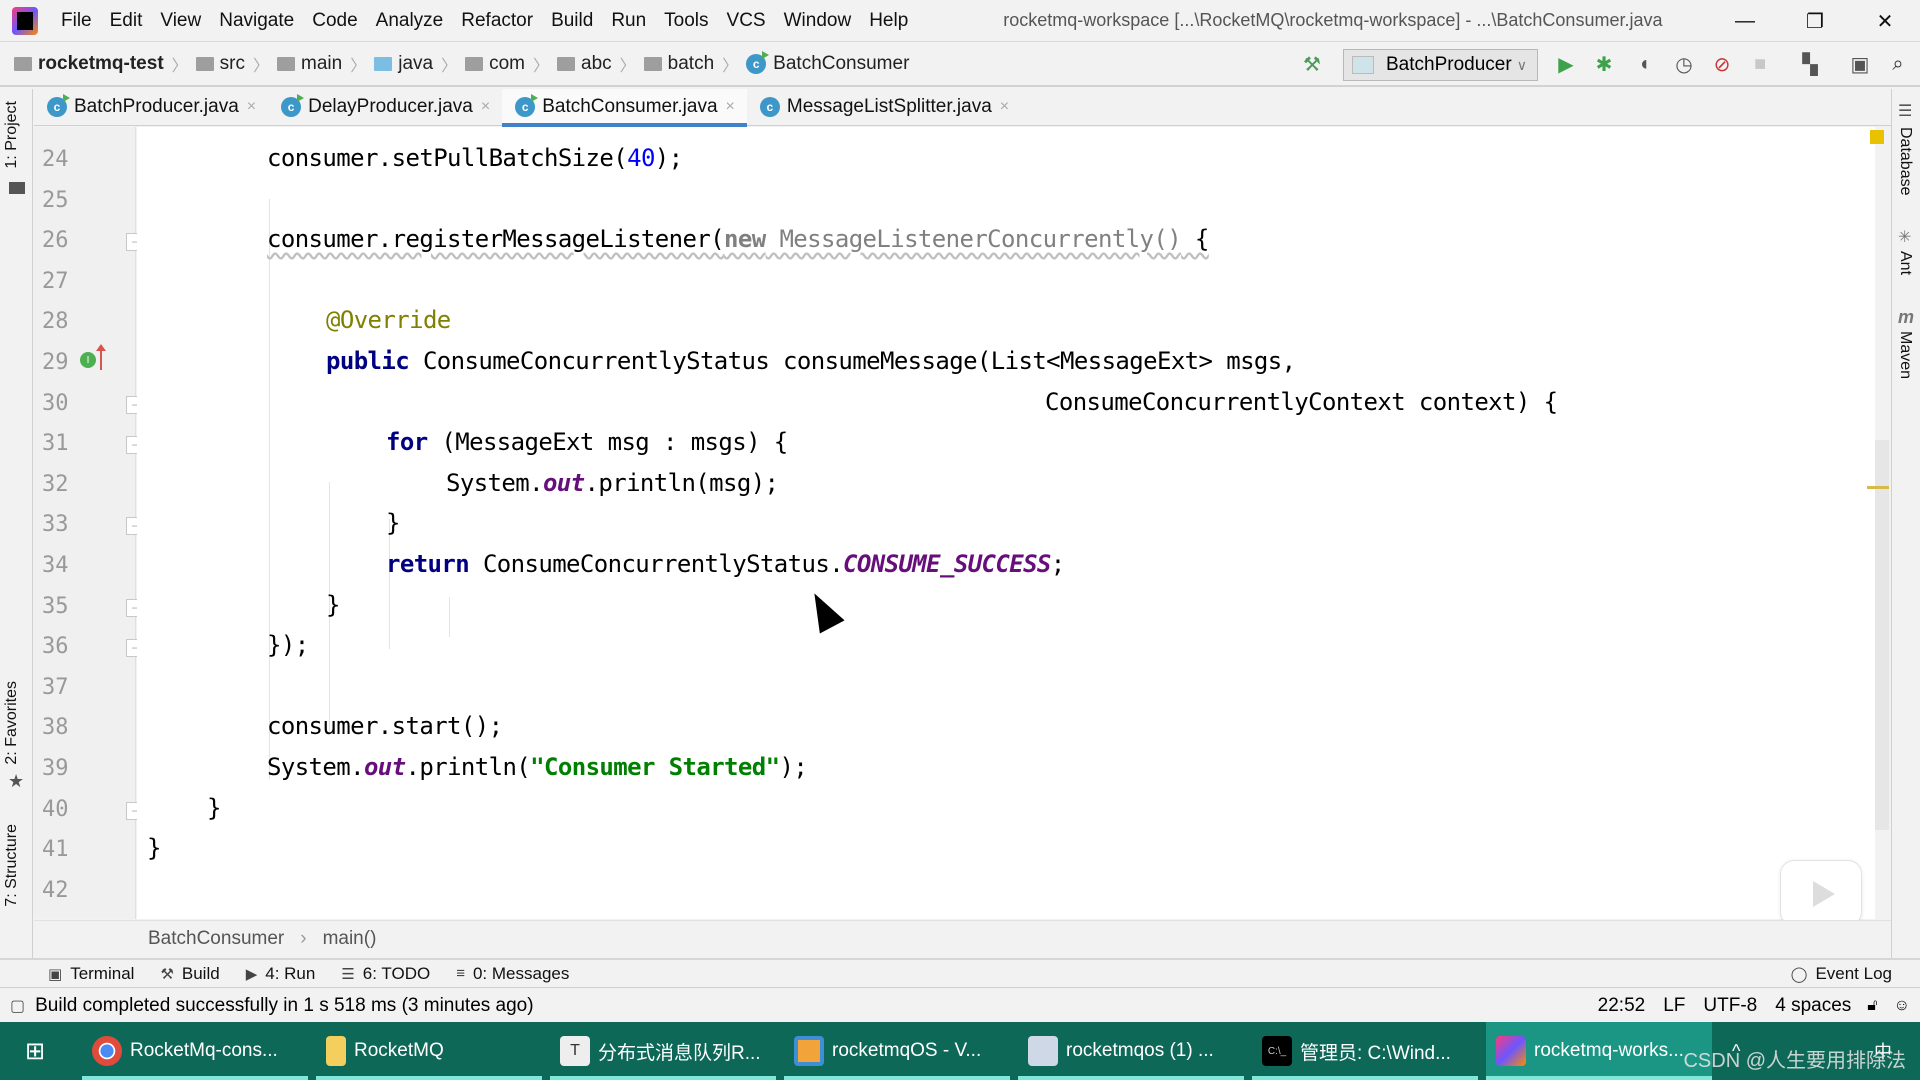  What do you see at coordinates (1905, 161) in the screenshot?
I see `database-tool-tab: Database` at bounding box center [1905, 161].